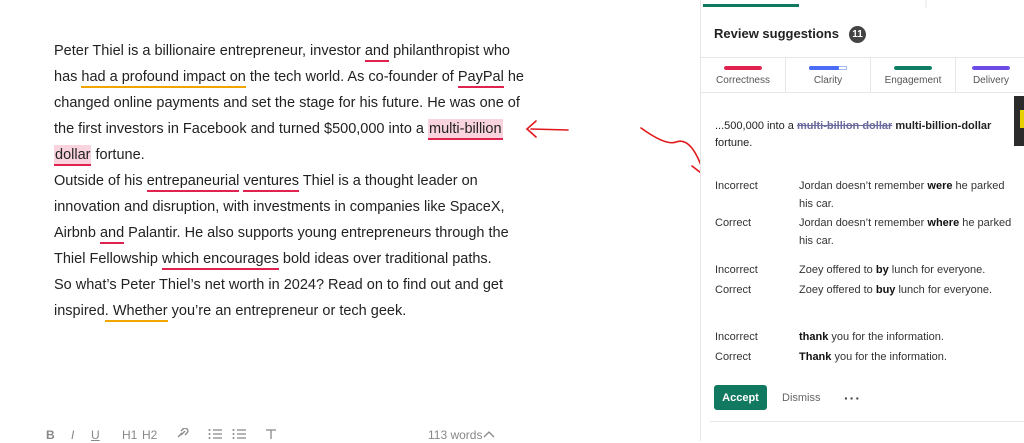  What do you see at coordinates (734, 143) in the screenshot?
I see `snippet-suffix: fortune.` at bounding box center [734, 143].